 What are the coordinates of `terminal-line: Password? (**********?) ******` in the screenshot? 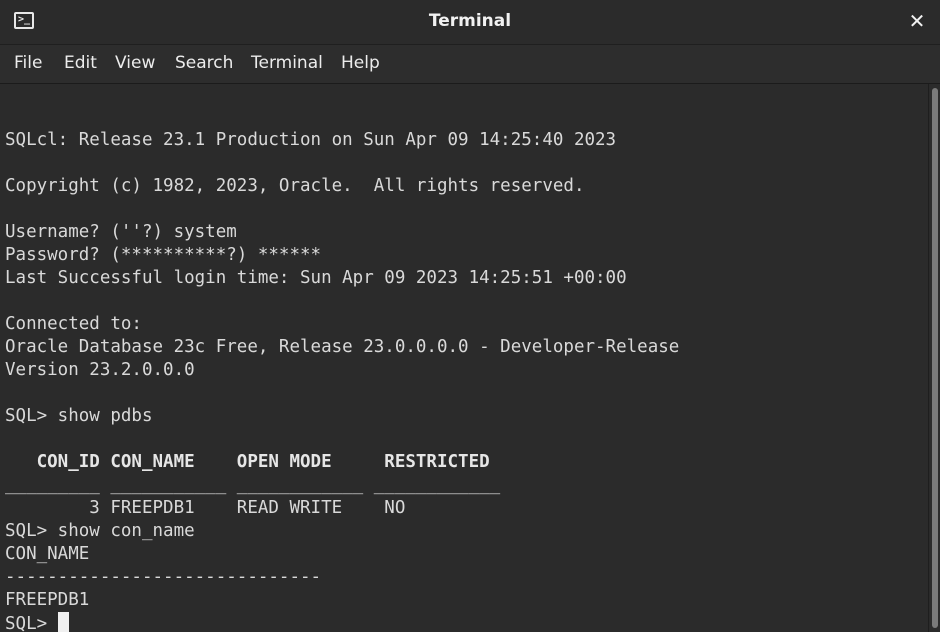 It's located at (163, 255).